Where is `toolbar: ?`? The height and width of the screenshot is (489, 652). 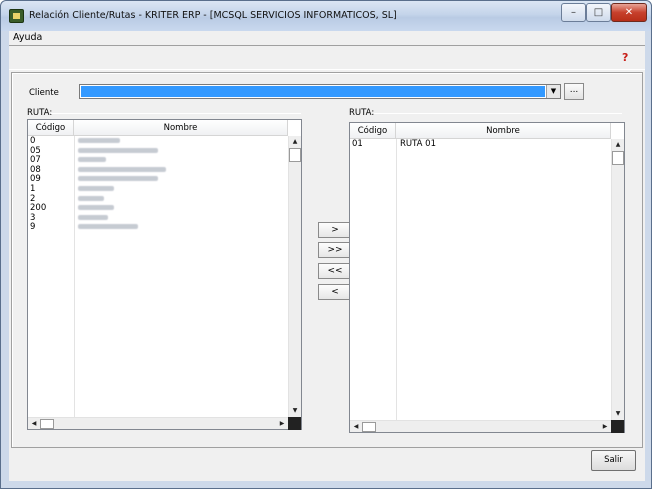
toolbar: ? is located at coordinates (327, 57).